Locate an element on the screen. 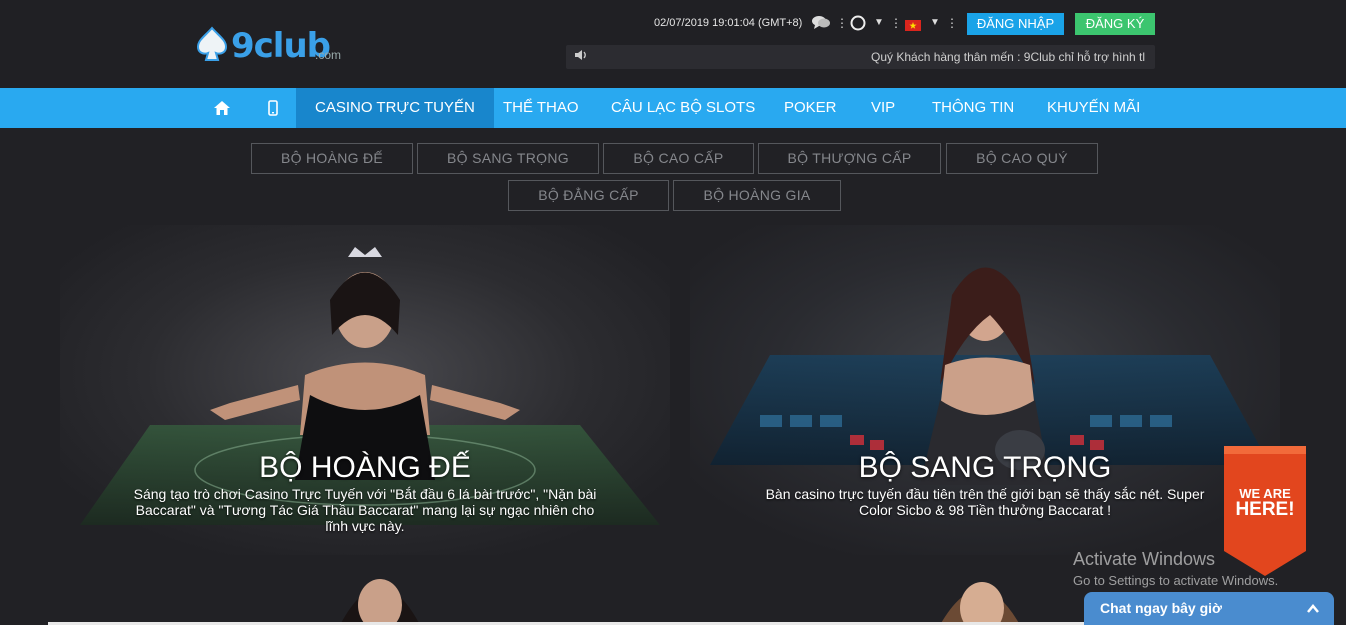  chevron-up-icon is located at coordinates (1313, 609).